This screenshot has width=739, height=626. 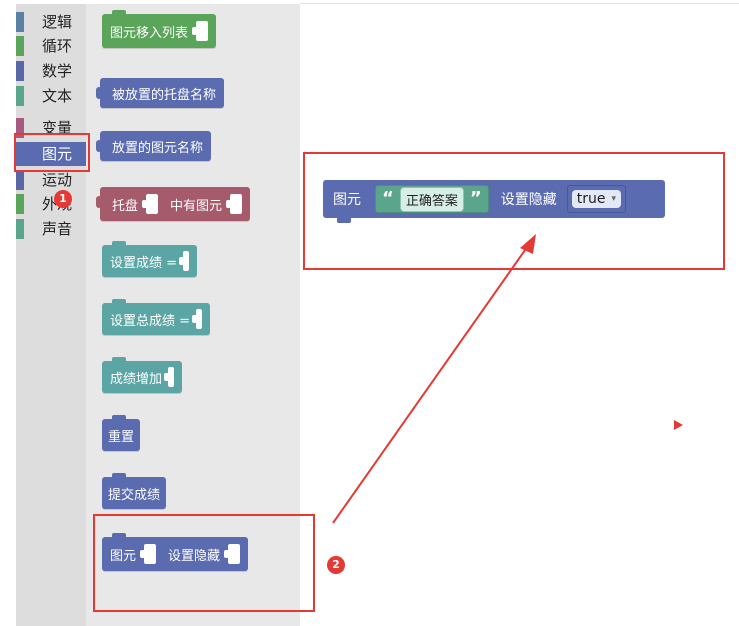 What do you see at coordinates (678, 425) in the screenshot?
I see `play-marker-icon` at bounding box center [678, 425].